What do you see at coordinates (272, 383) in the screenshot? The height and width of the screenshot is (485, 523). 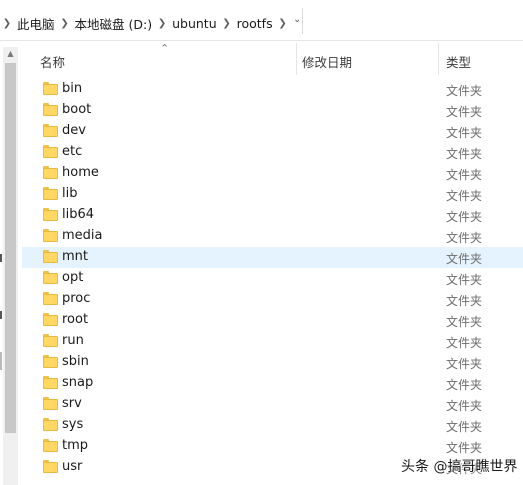 I see `file-row: snap 文件夹` at bounding box center [272, 383].